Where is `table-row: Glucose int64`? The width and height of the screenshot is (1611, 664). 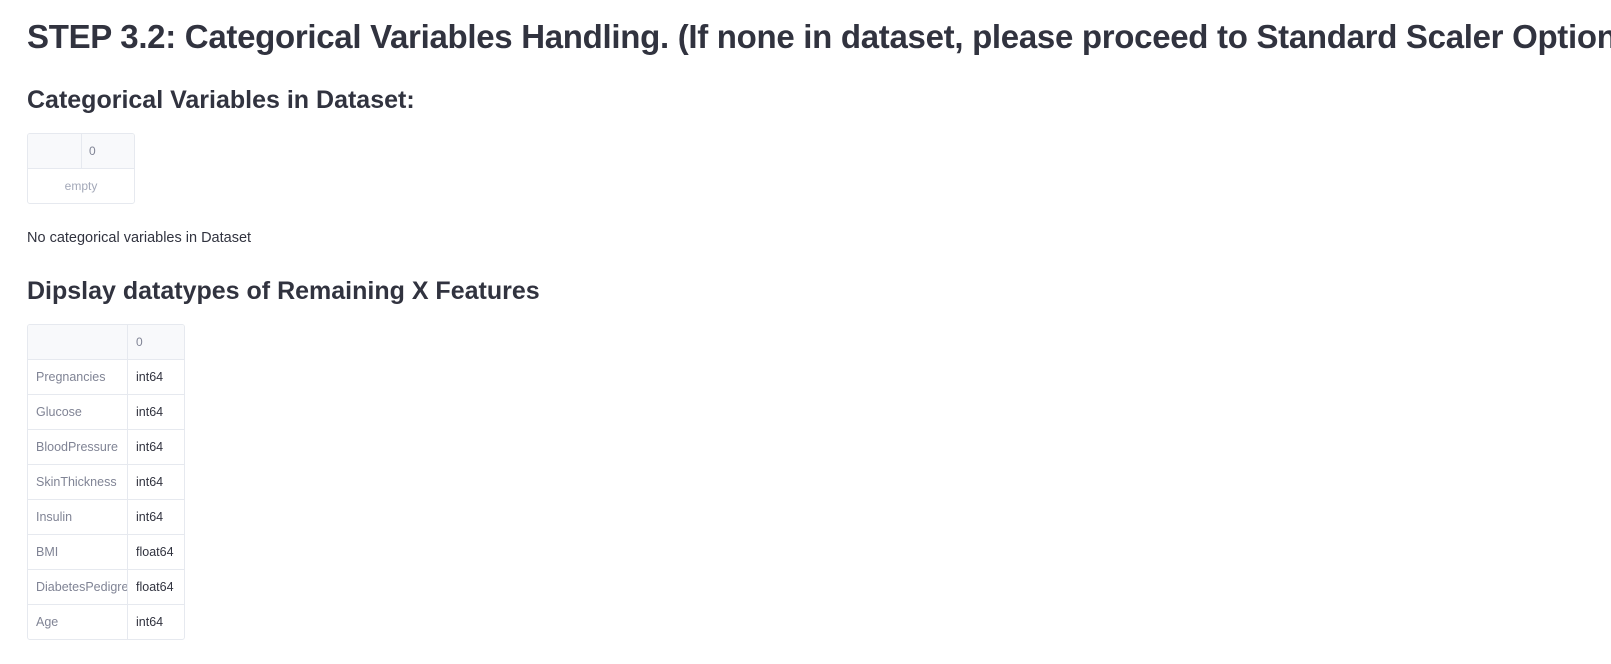
table-row: Glucose int64 is located at coordinates (106, 412).